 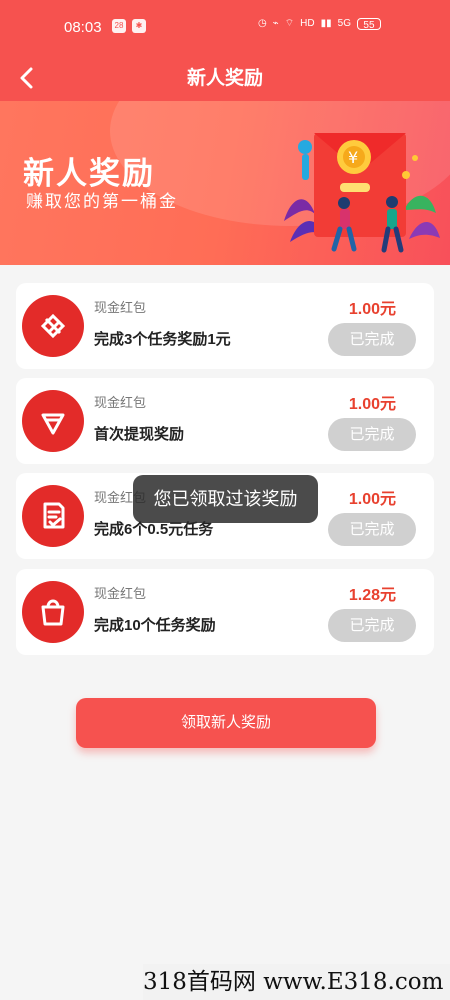 I want to click on alarm-icon: ◷, so click(x=262, y=23).